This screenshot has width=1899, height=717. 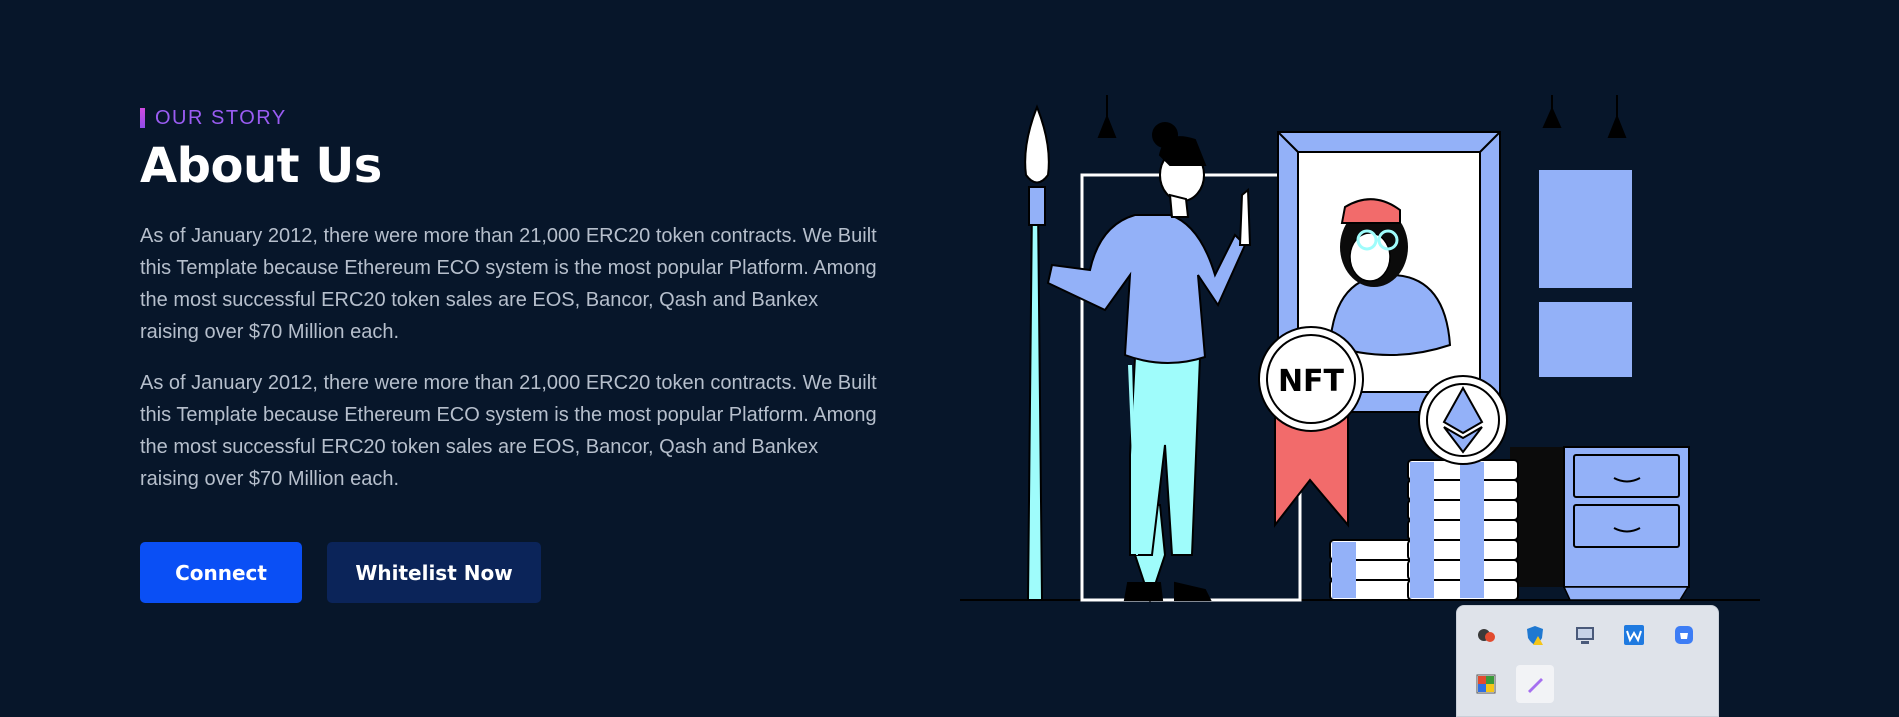 I want to click on system-tray-overflow, so click(x=1587, y=661).